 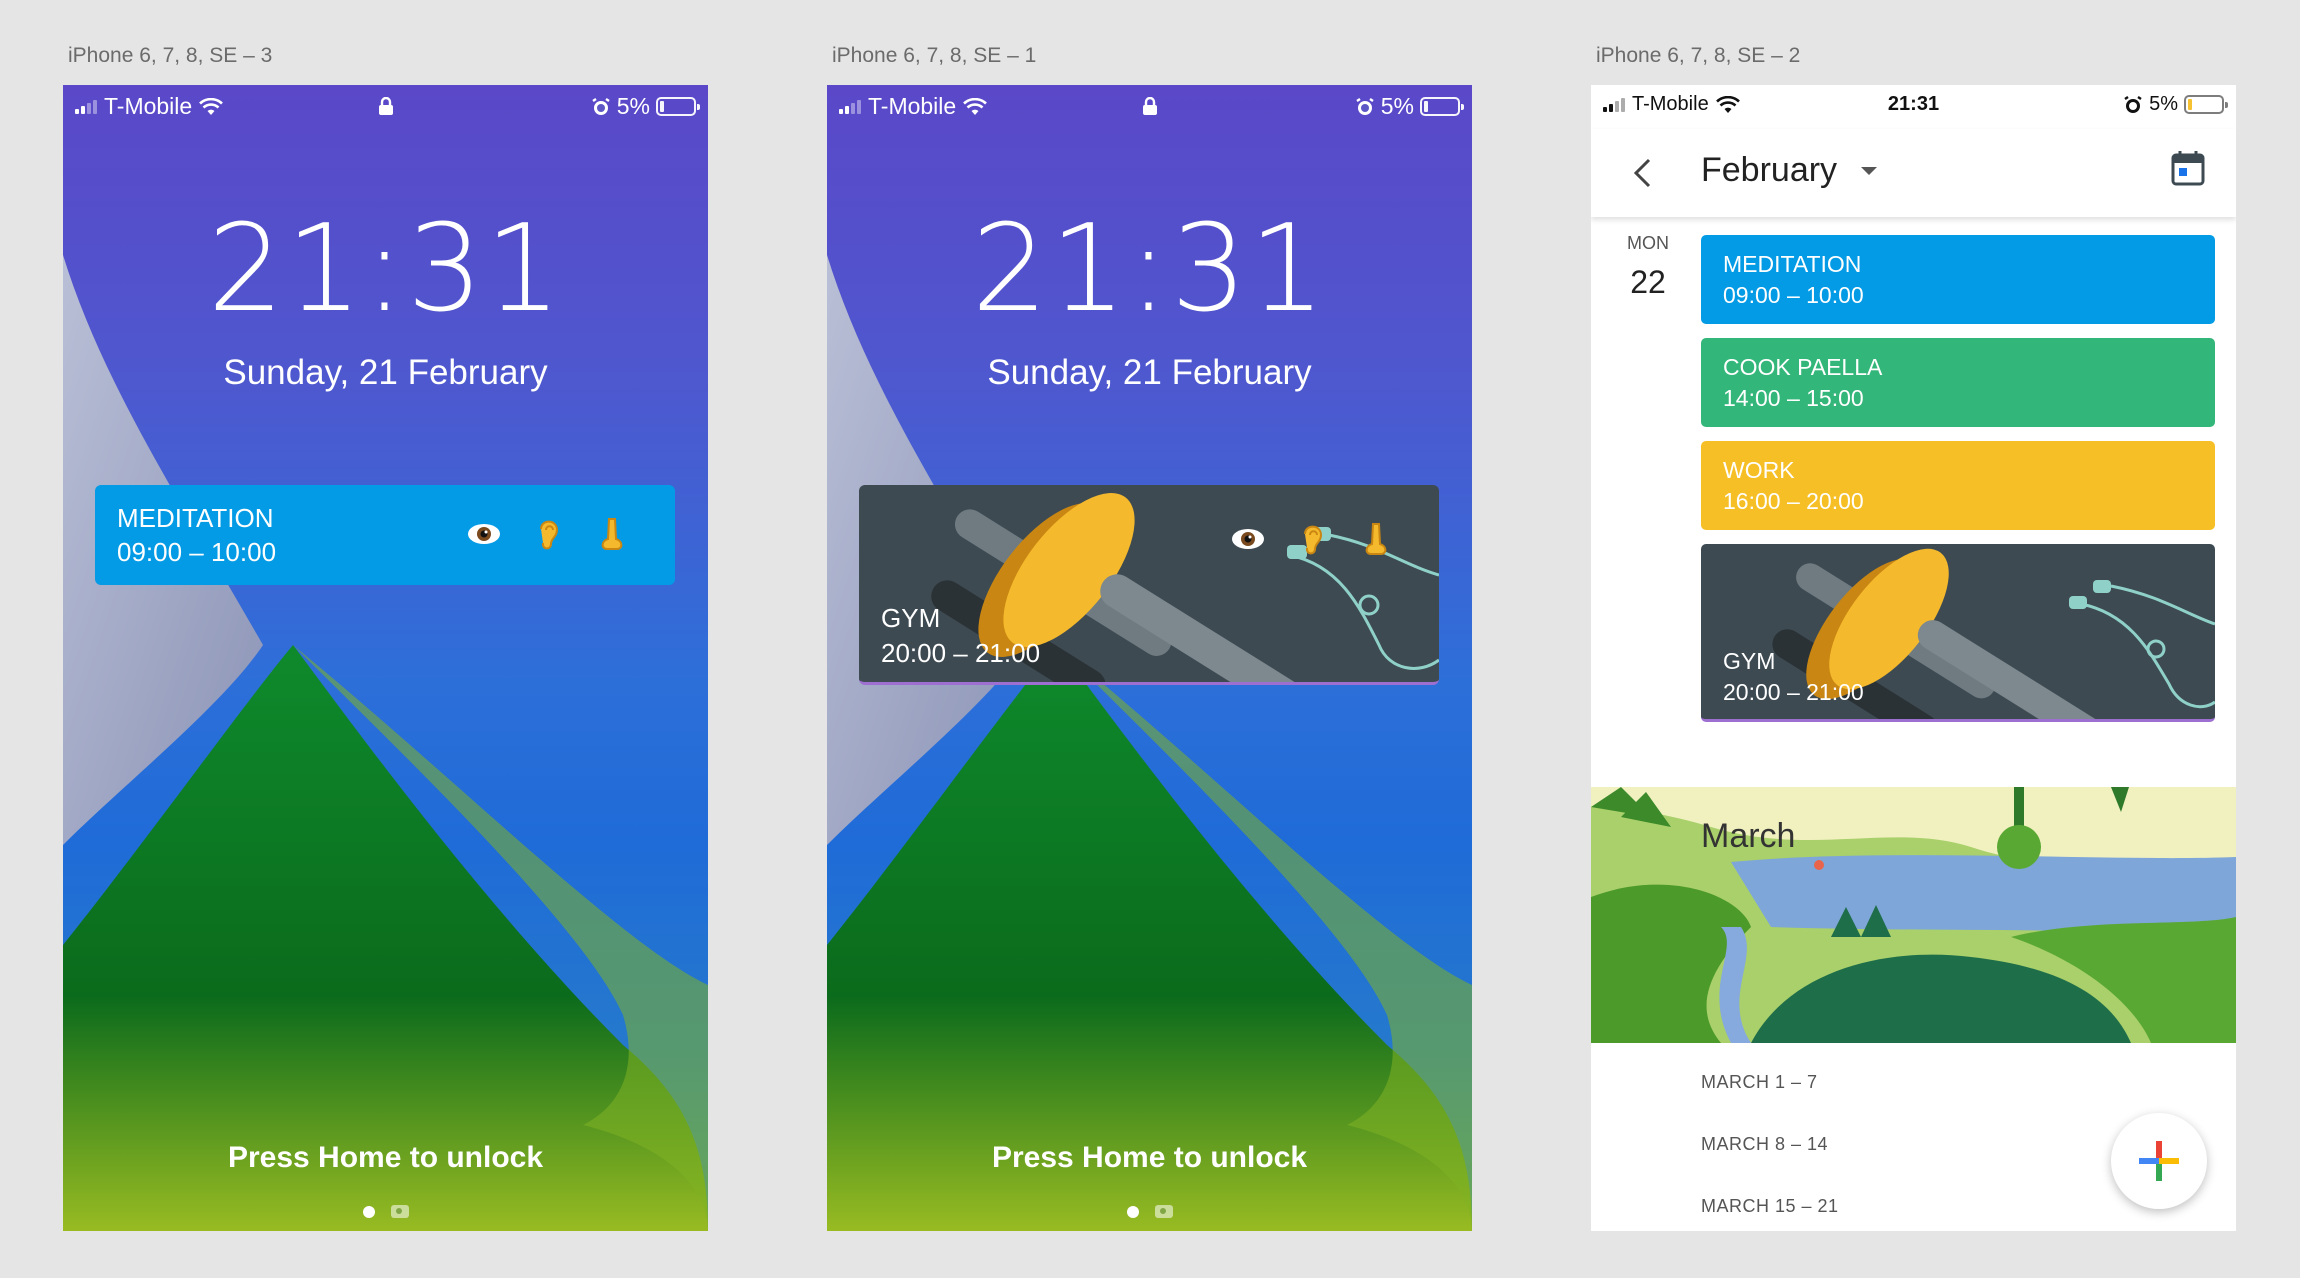 I want to click on event-title: GYM, so click(x=1749, y=661).